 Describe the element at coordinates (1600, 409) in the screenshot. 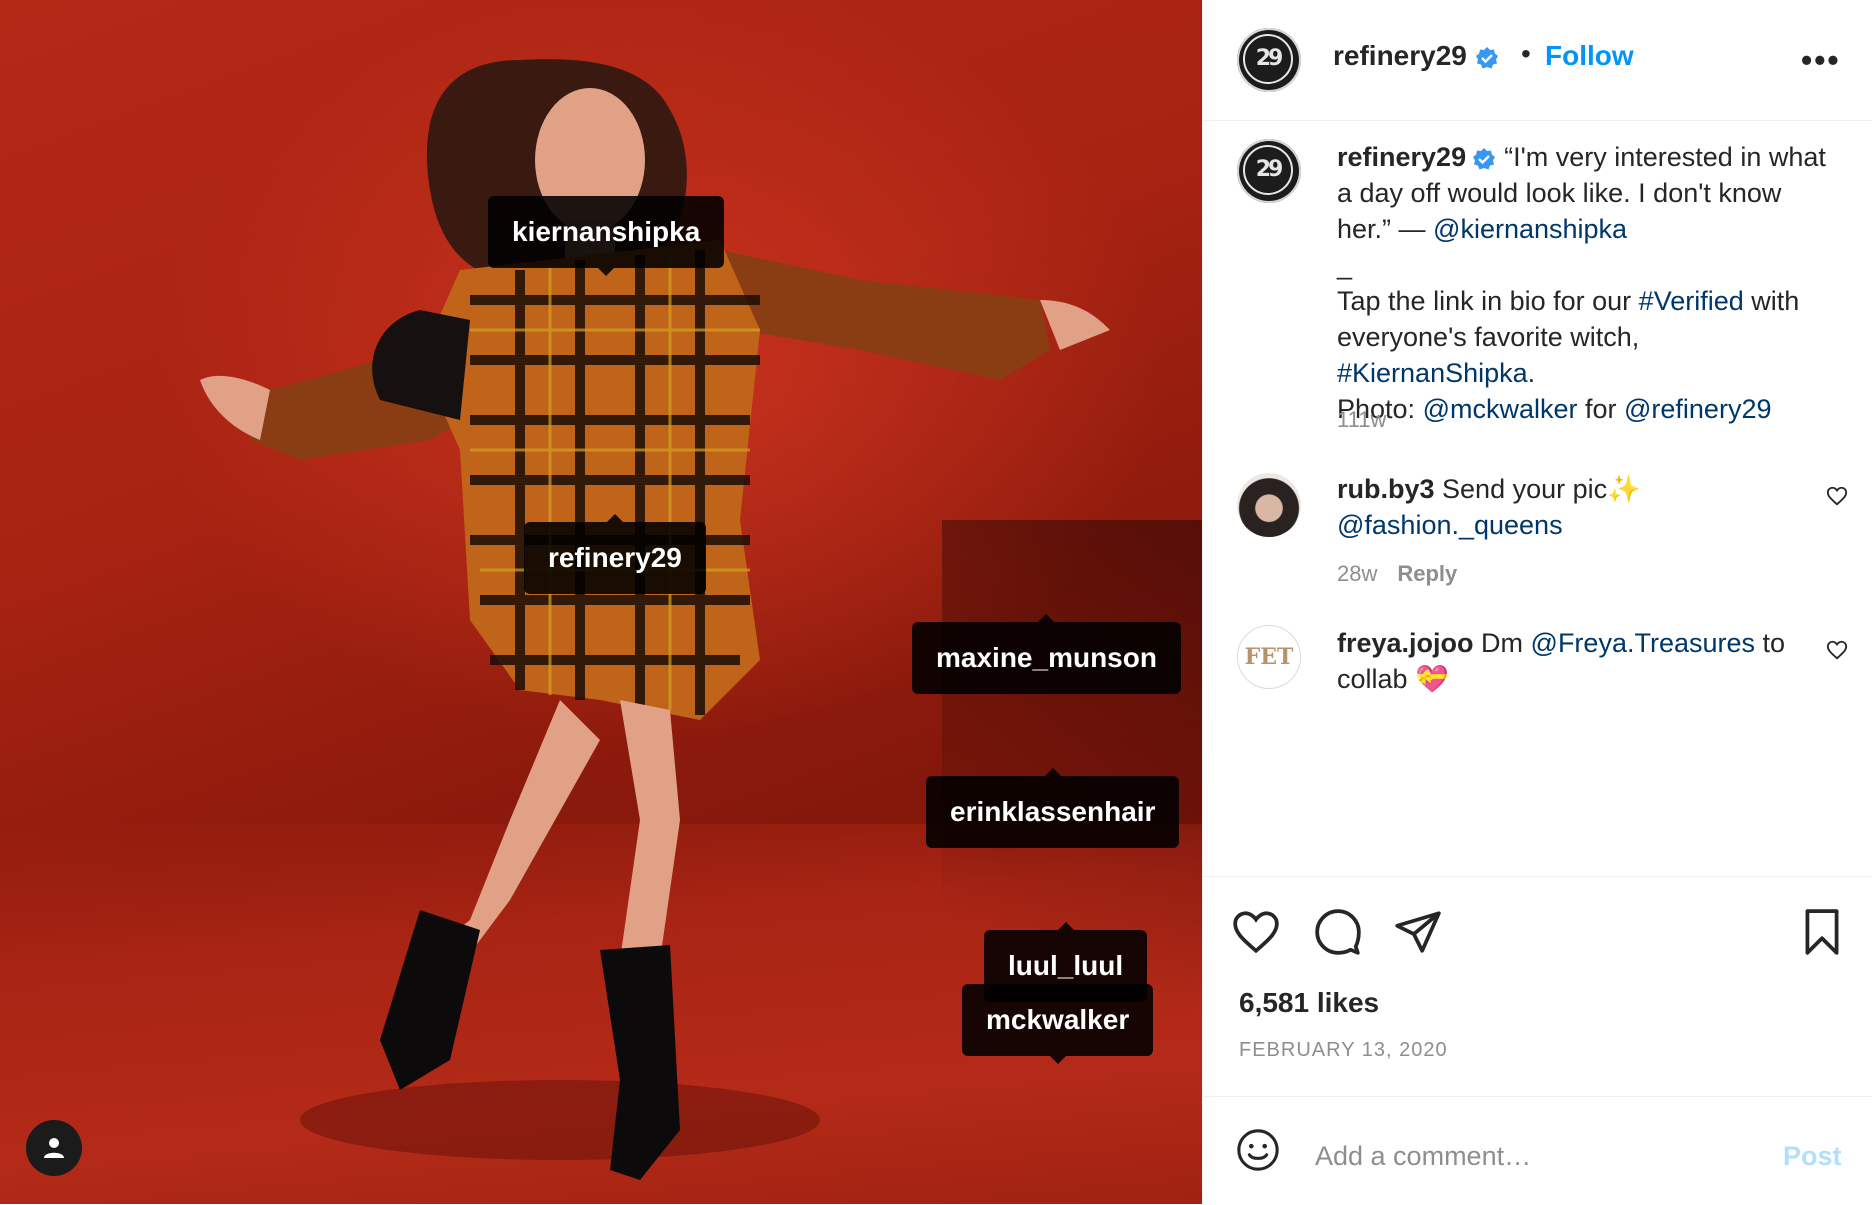

I see `caption-text-6: for` at that location.